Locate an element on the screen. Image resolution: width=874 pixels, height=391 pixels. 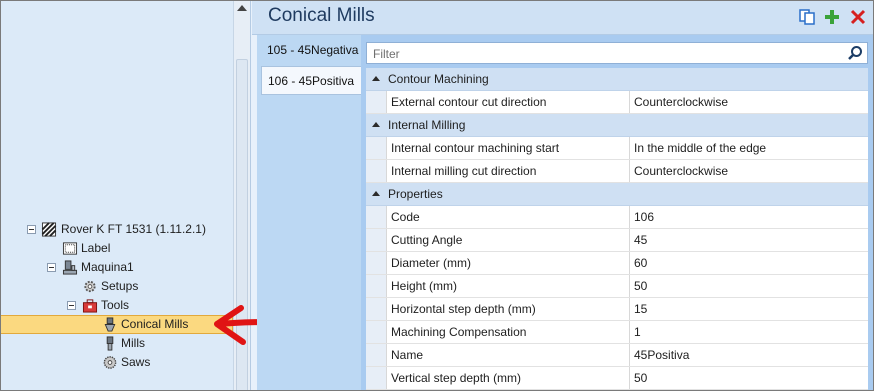
delete-icon is located at coordinates (858, 17).